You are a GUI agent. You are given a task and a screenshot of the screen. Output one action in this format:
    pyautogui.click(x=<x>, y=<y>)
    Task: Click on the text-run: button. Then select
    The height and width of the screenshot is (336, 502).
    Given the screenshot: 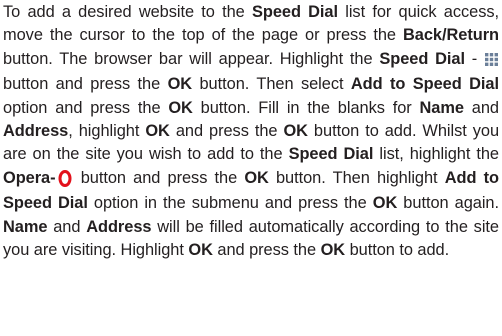 What is the action you would take?
    pyautogui.click(x=271, y=84)
    